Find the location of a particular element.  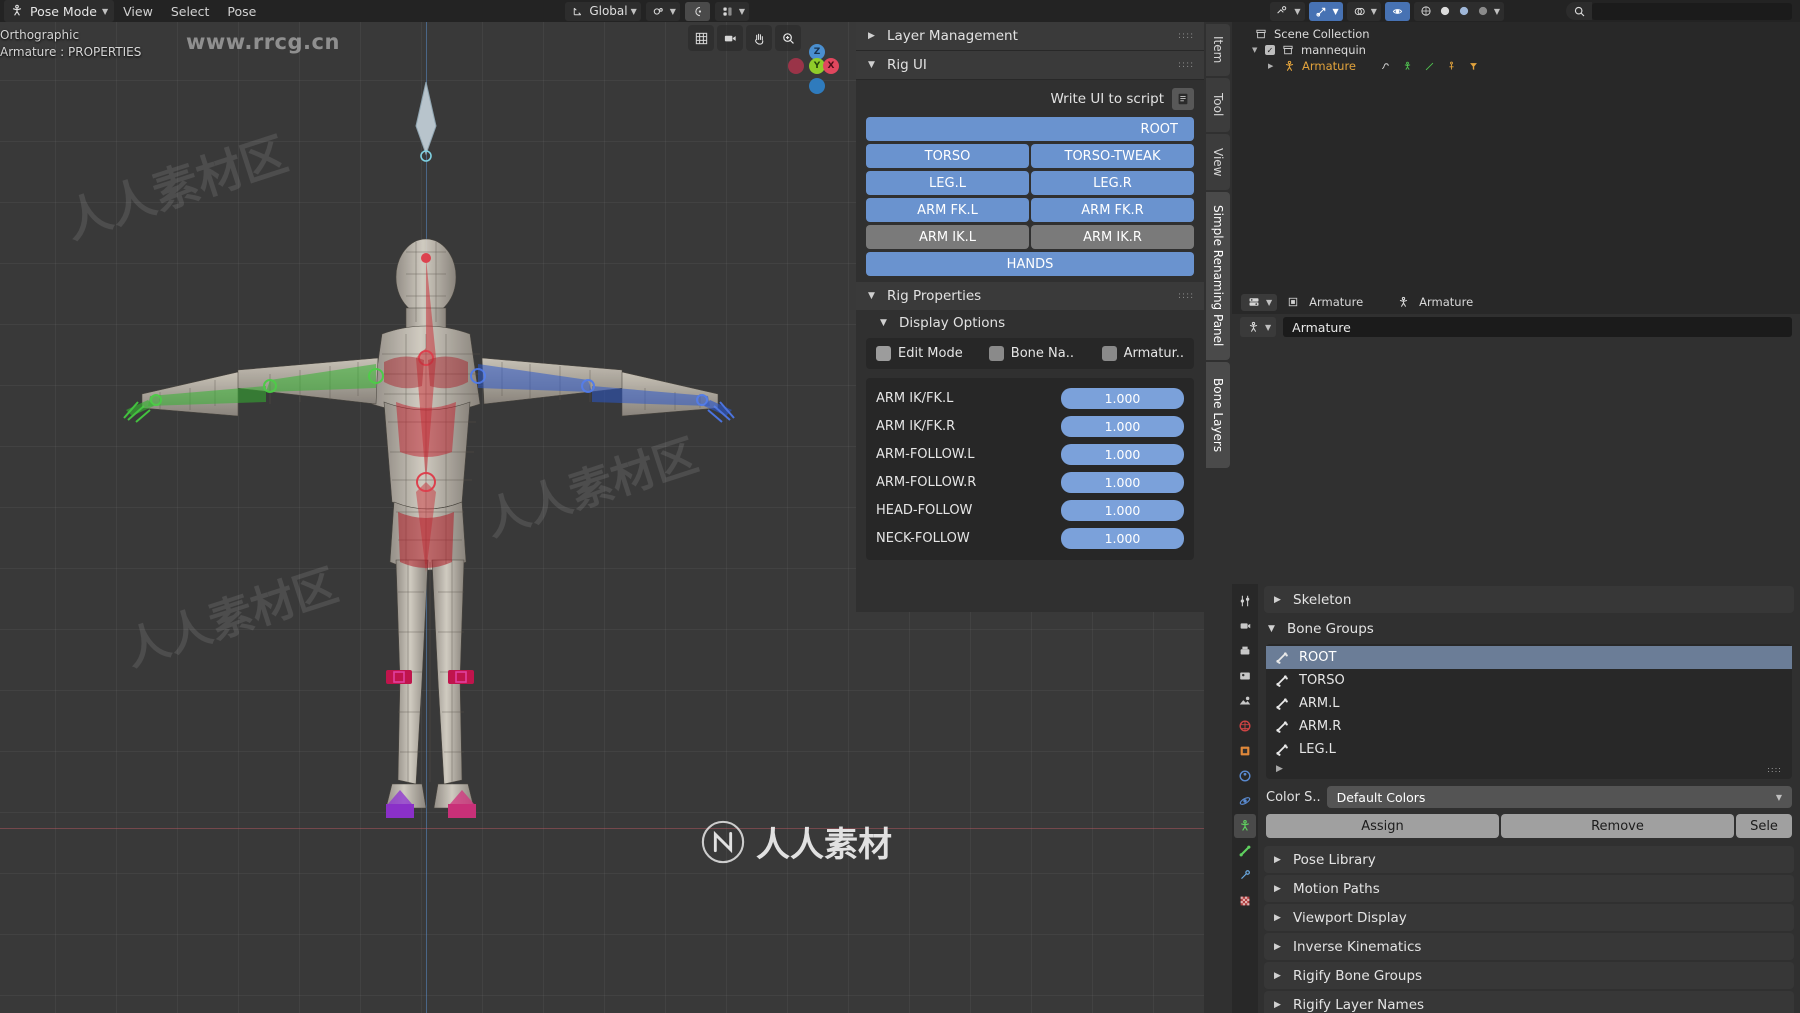

bone-group-item-torso: TORSO is located at coordinates (1529, 680).